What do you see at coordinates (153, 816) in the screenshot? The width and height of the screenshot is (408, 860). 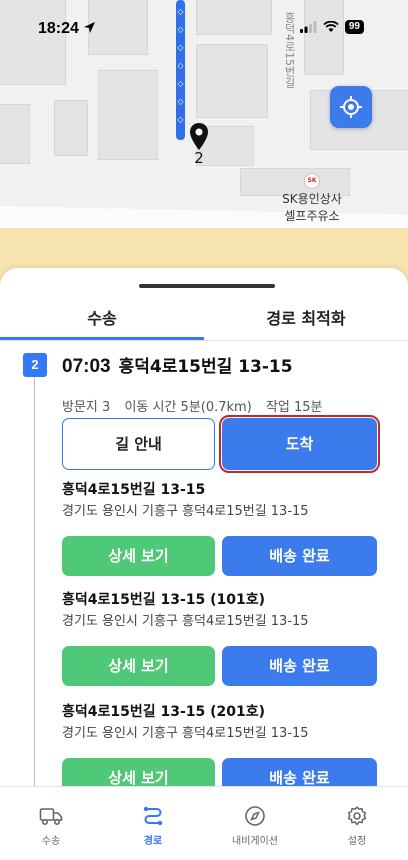 I see `route-icon` at bounding box center [153, 816].